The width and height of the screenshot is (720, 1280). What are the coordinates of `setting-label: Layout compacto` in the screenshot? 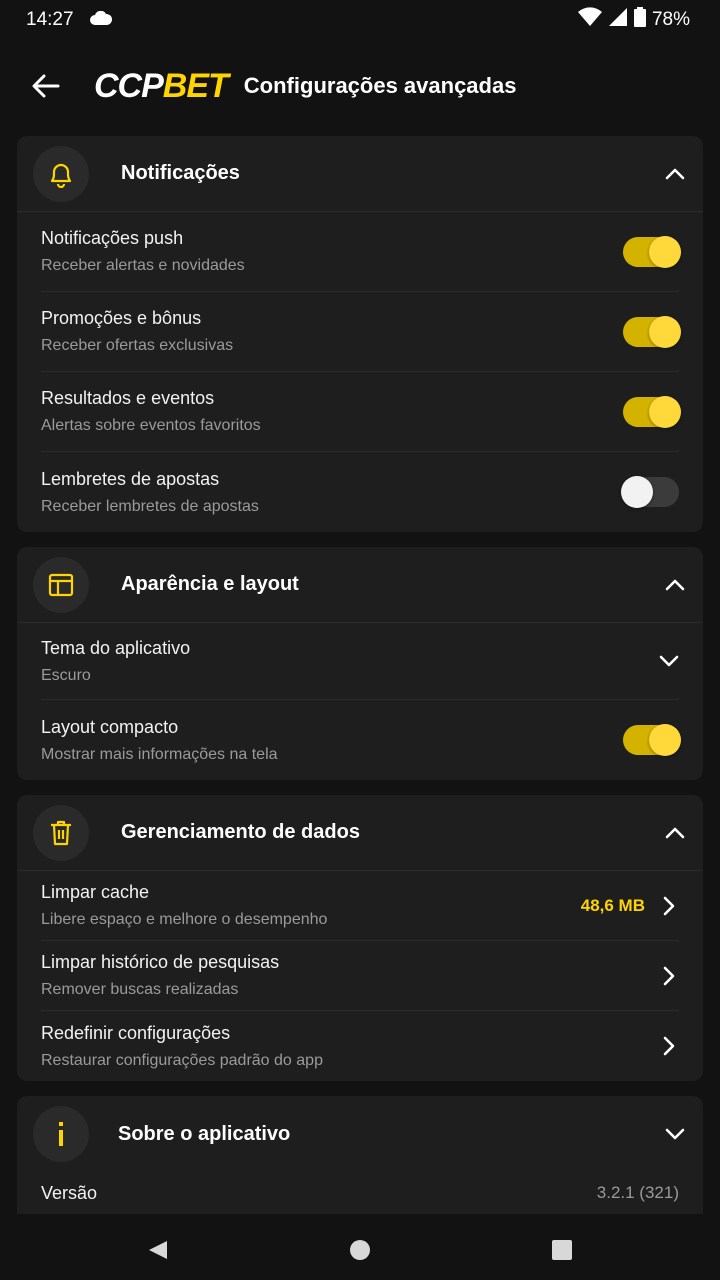 It's located at (110, 726).